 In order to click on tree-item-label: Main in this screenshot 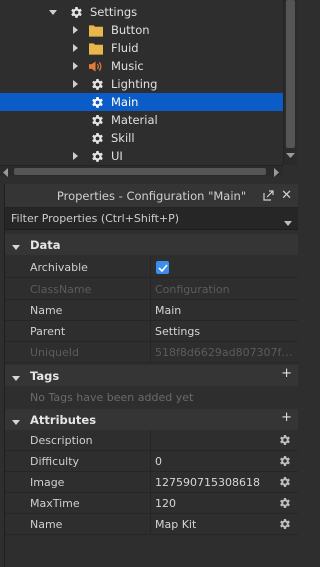, I will do `click(125, 102)`.